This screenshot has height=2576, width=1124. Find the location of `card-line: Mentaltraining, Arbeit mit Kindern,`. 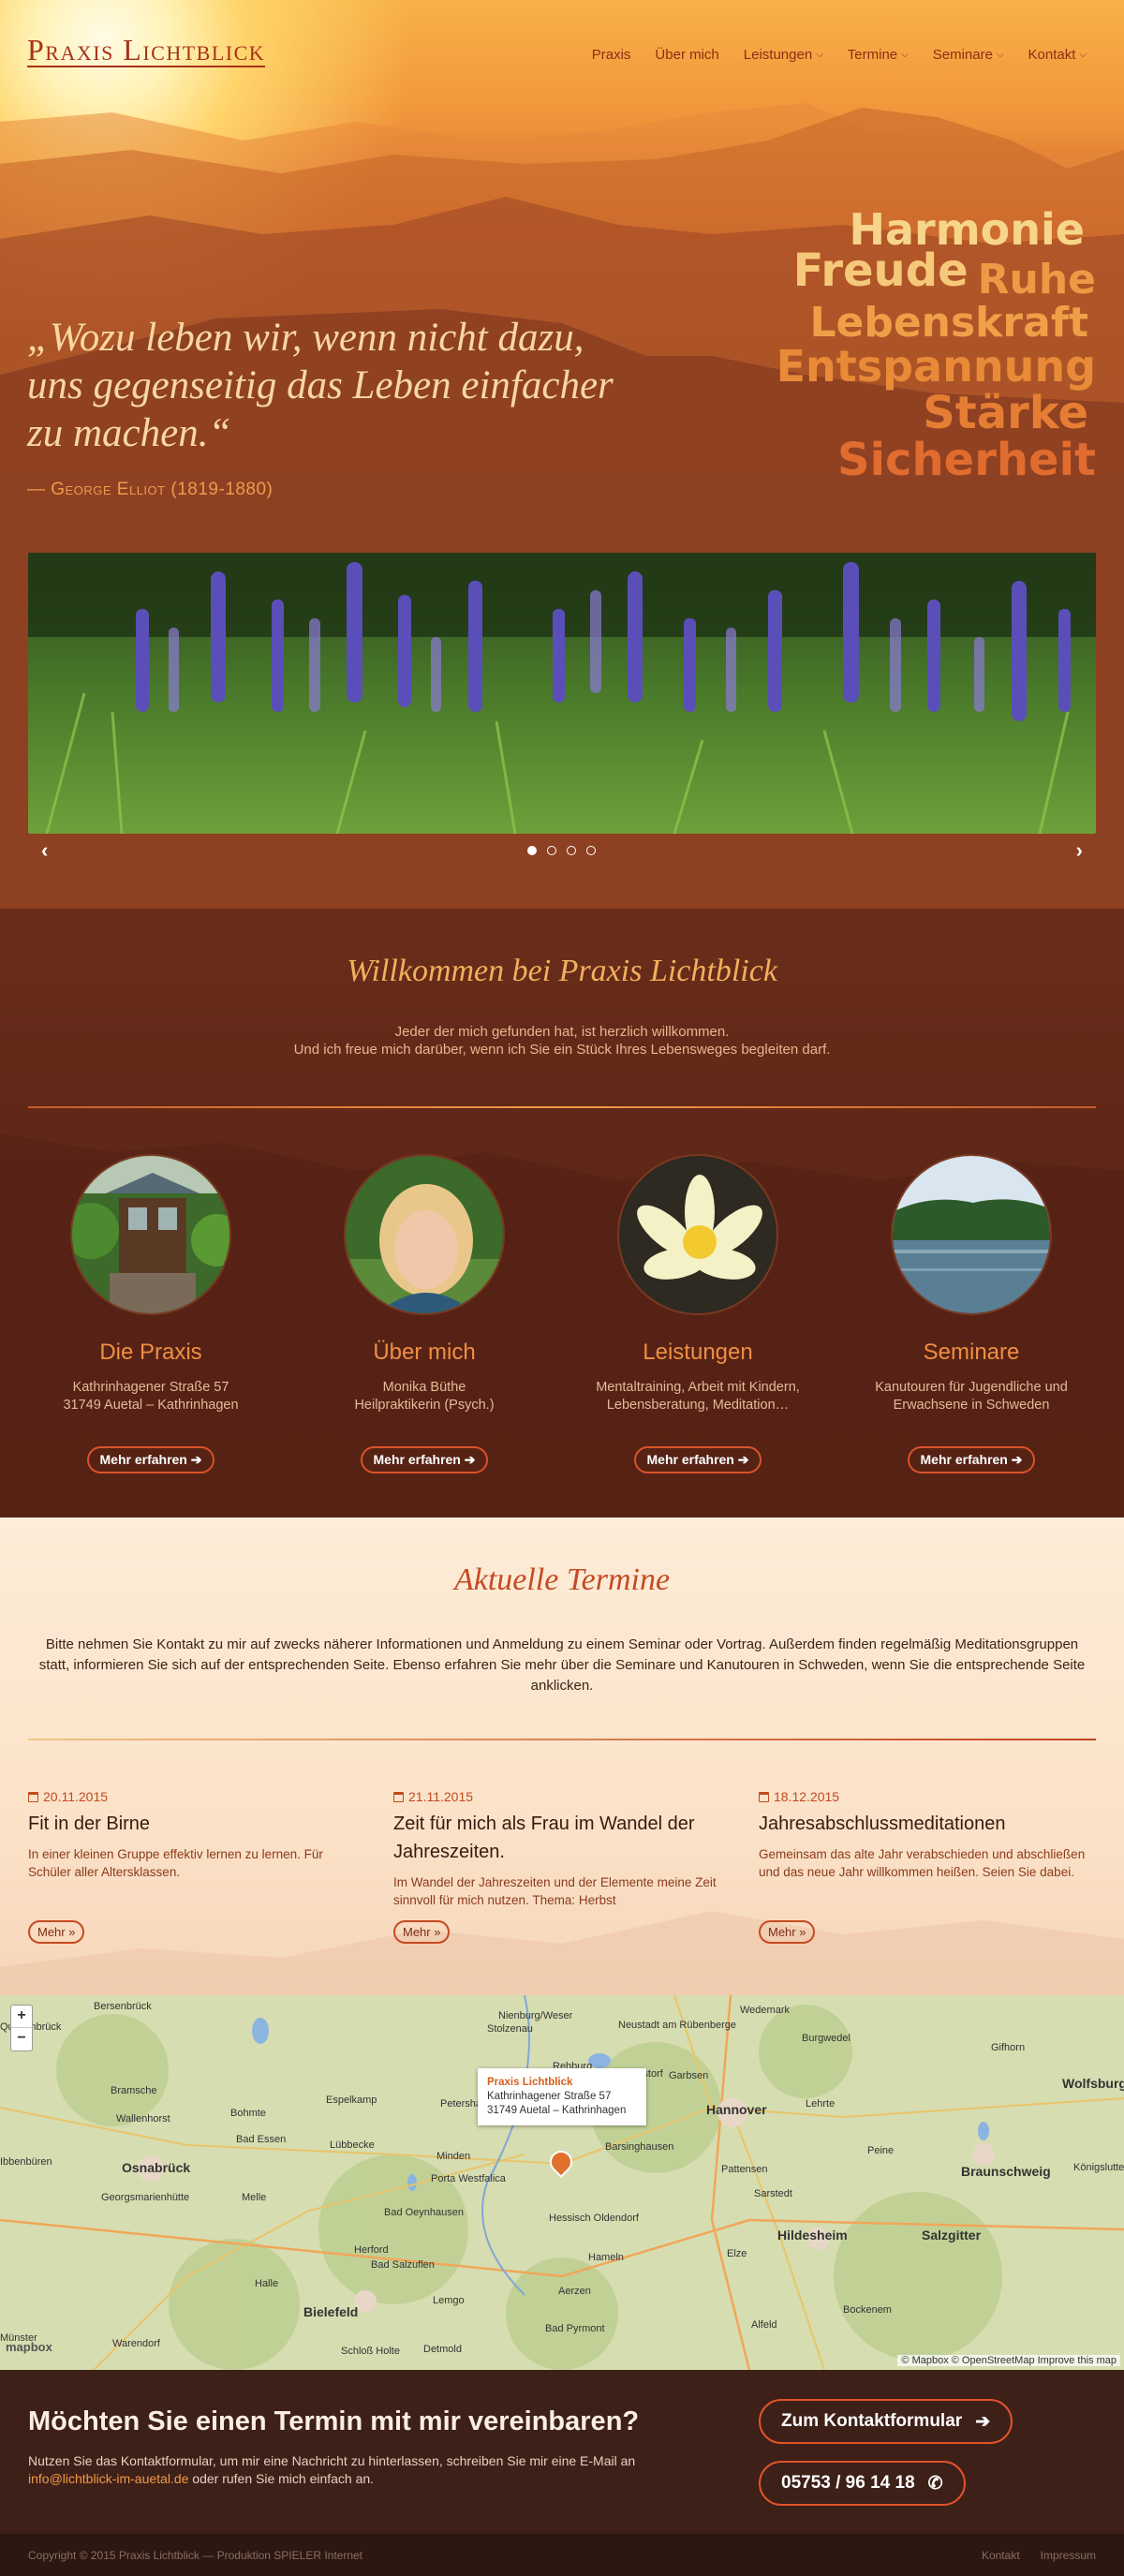

card-line: Mentaltraining, Arbeit mit Kindern, is located at coordinates (698, 1387).